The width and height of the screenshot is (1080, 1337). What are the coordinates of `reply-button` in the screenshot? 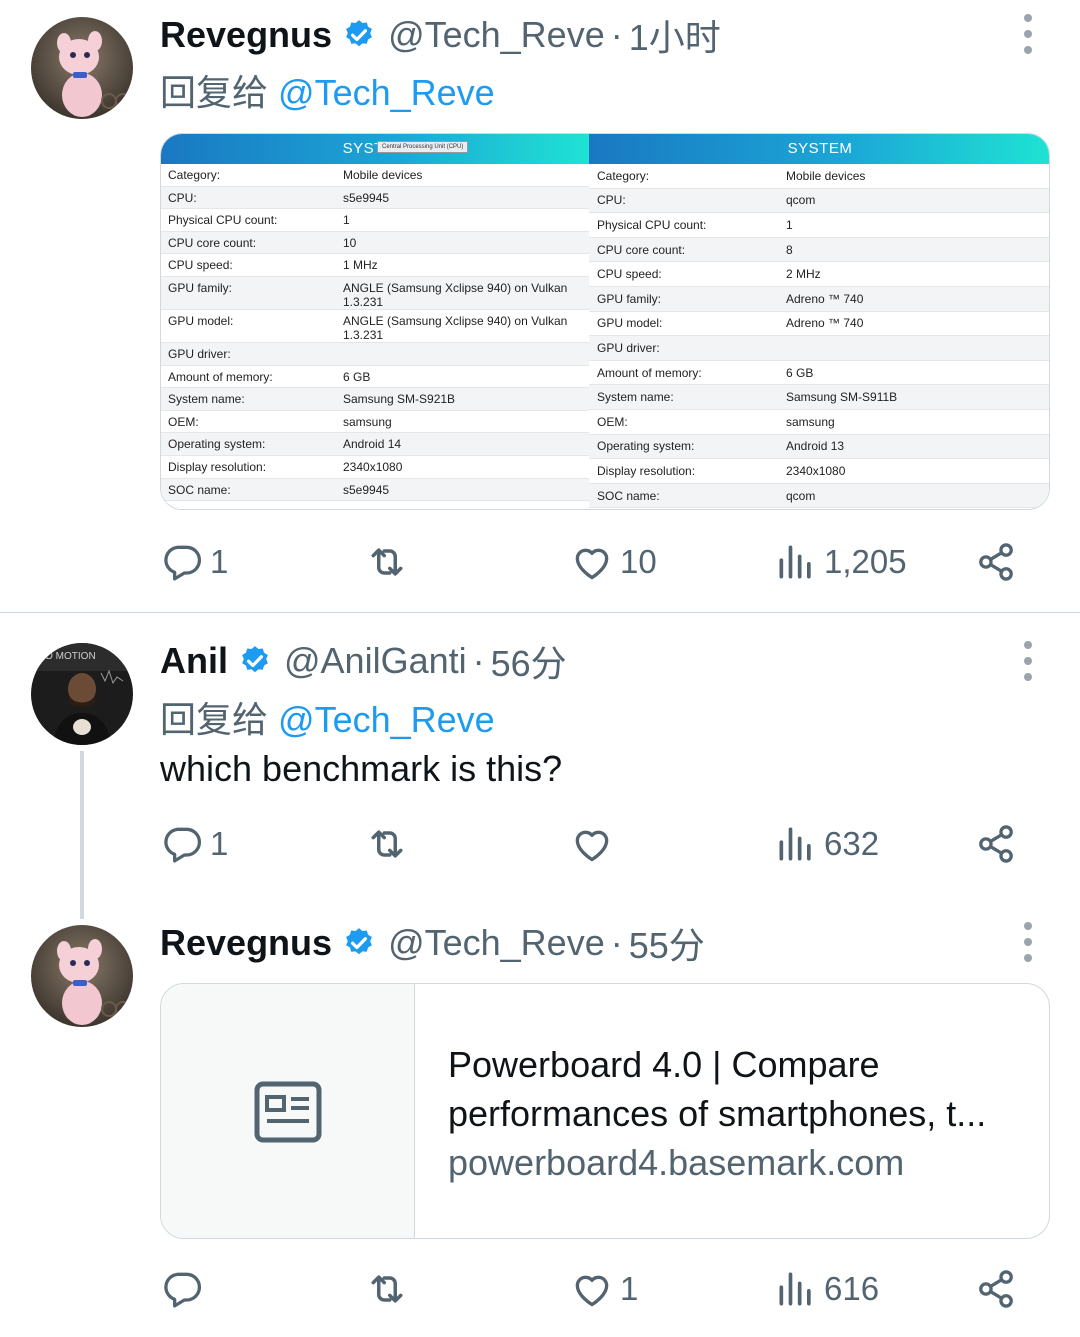 It's located at (182, 1289).